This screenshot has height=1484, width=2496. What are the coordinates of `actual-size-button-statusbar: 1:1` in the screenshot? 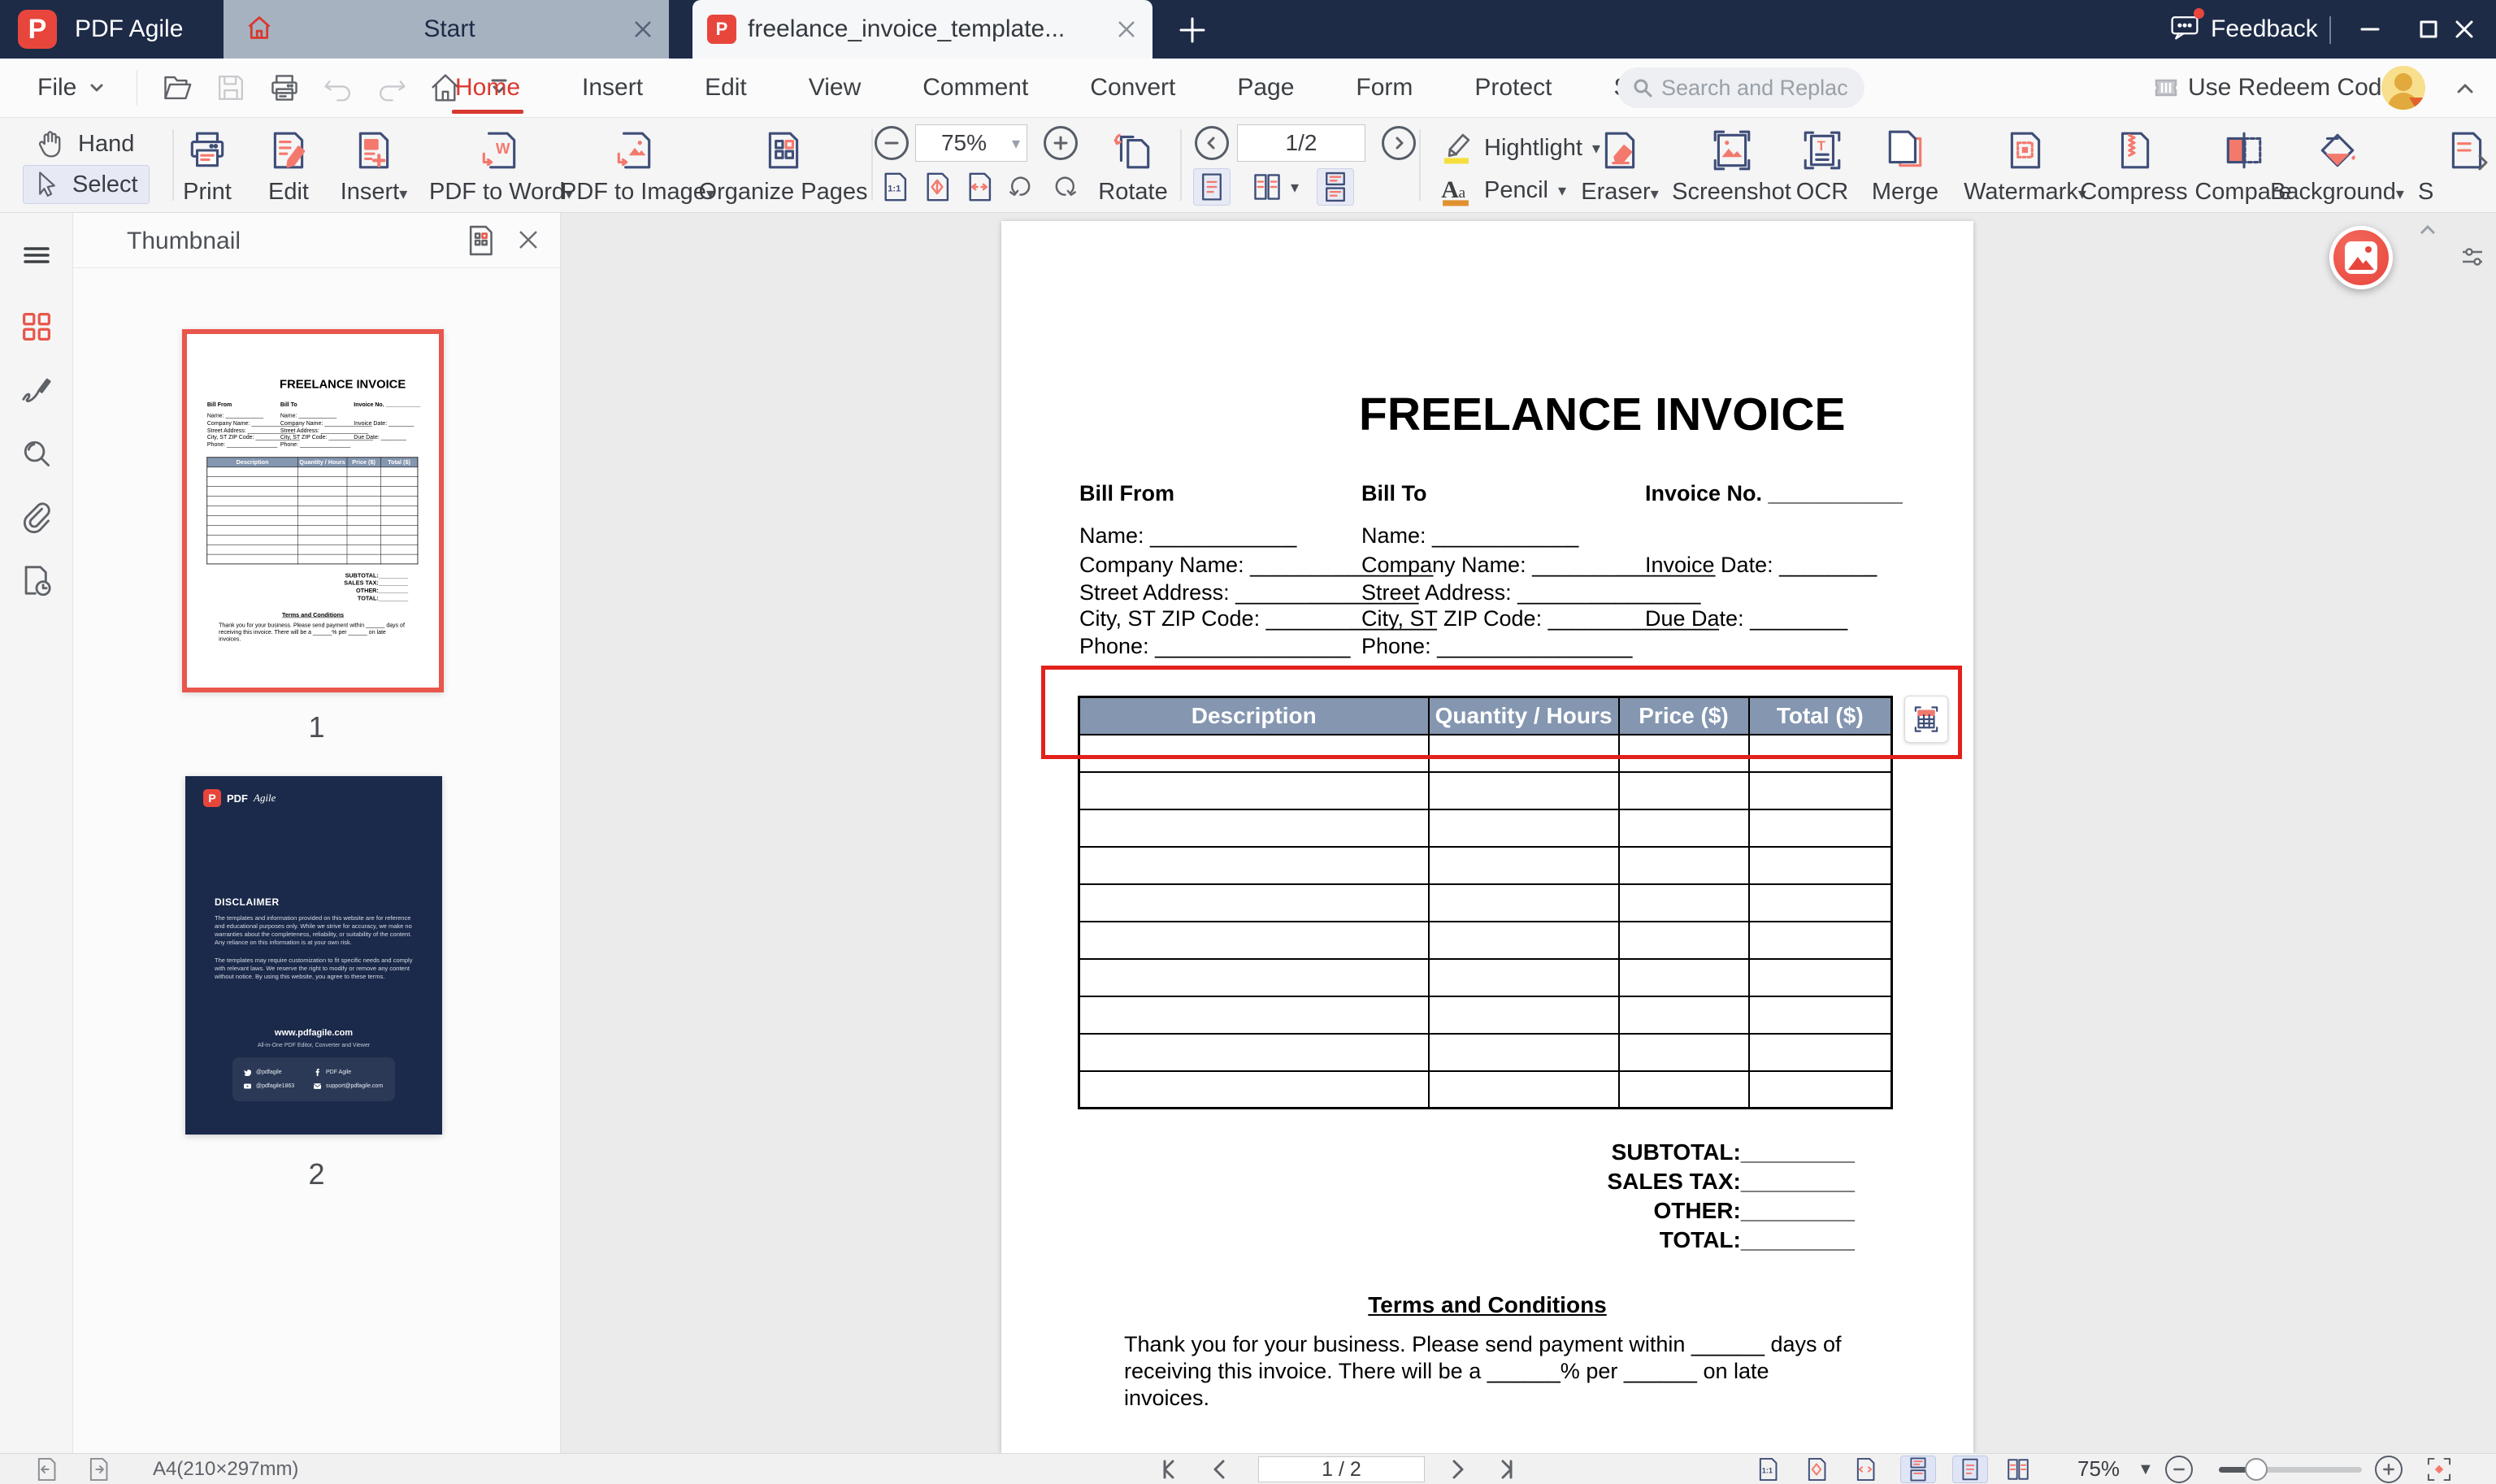 It's located at (1768, 1469).